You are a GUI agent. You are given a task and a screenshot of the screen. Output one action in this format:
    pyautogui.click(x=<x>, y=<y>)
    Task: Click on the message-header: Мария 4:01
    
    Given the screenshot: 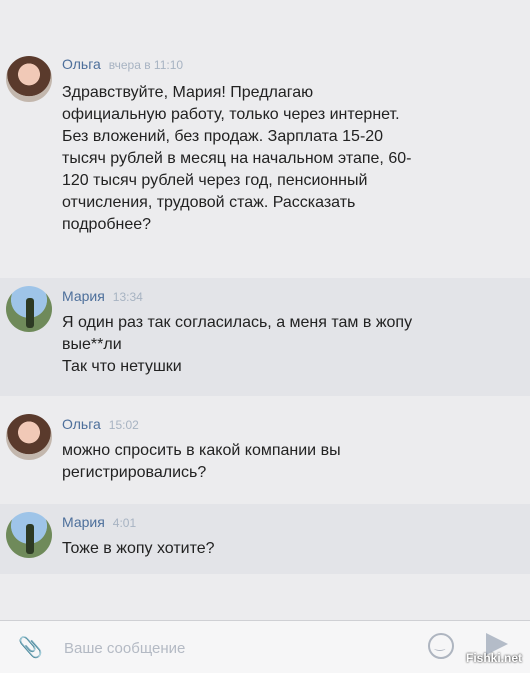 What is the action you would take?
    pyautogui.click(x=99, y=522)
    